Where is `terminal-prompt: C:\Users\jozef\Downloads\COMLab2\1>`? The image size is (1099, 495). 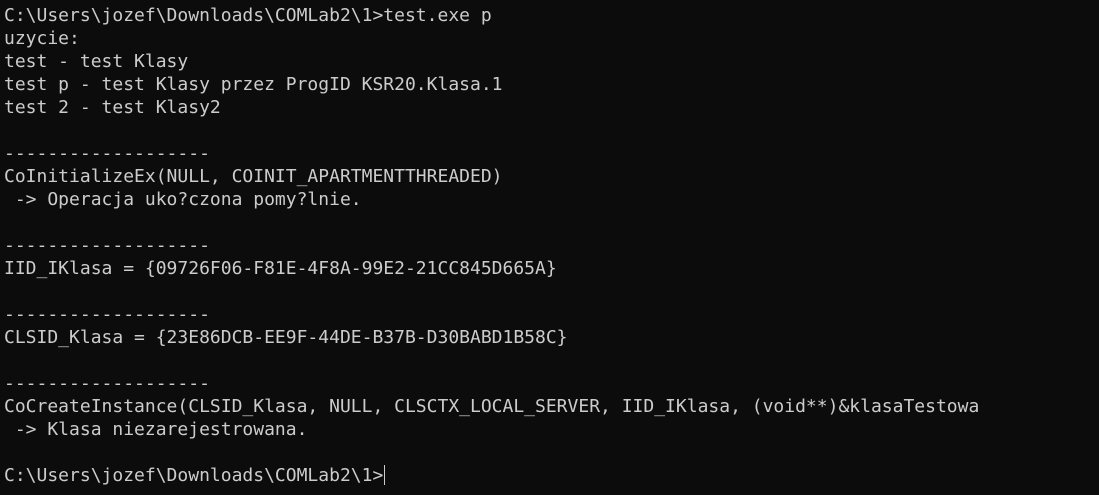 terminal-prompt: C:\Users\jozef\Downloads\COMLab2\1> is located at coordinates (194, 475).